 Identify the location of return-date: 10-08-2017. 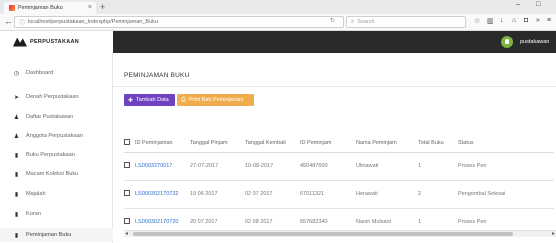
(272, 166).